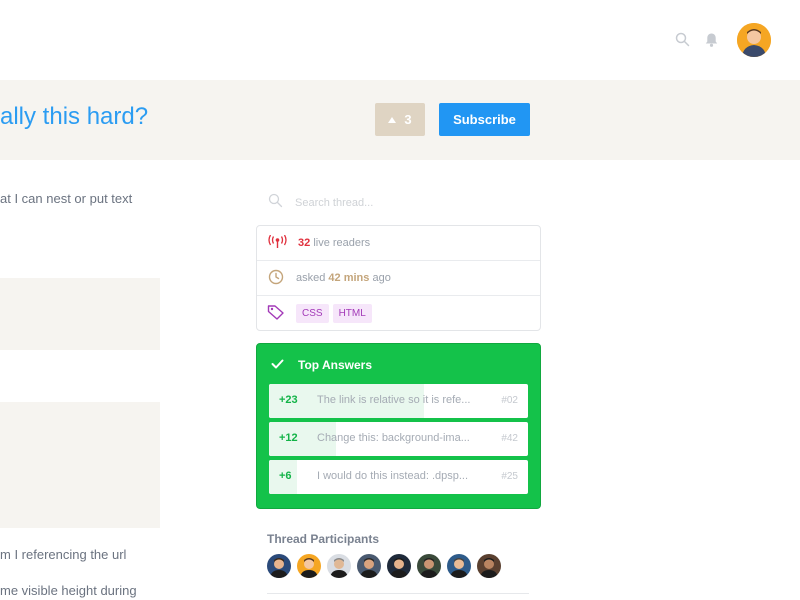  Describe the element at coordinates (398, 313) in the screenshot. I see `tags-row: CSS HTML` at that location.